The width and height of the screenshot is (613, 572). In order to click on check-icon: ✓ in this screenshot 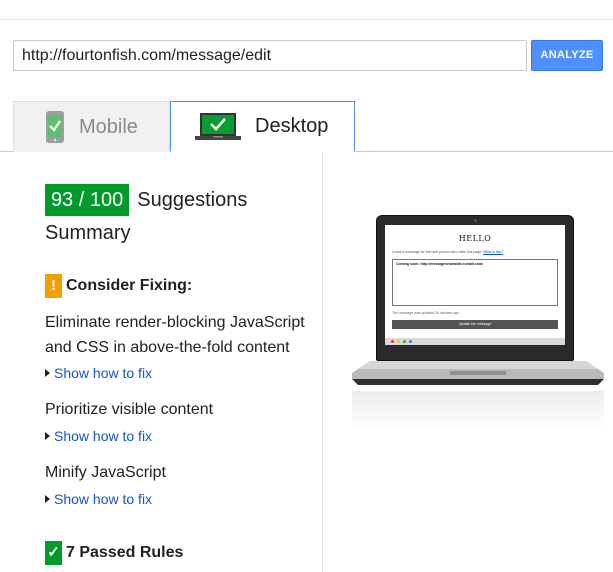, I will do `click(53, 553)`.